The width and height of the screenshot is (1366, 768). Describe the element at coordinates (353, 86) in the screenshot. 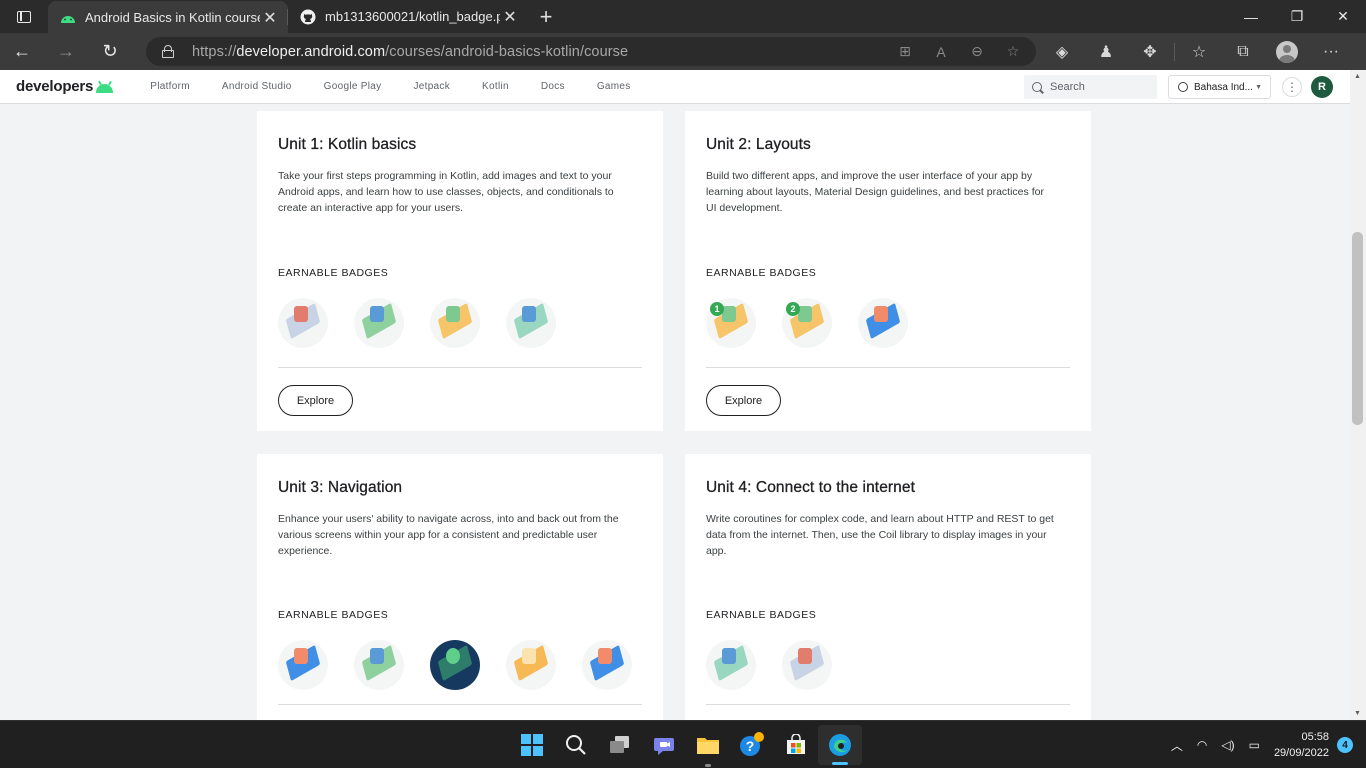

I see `nav-google-play: Google Play` at that location.